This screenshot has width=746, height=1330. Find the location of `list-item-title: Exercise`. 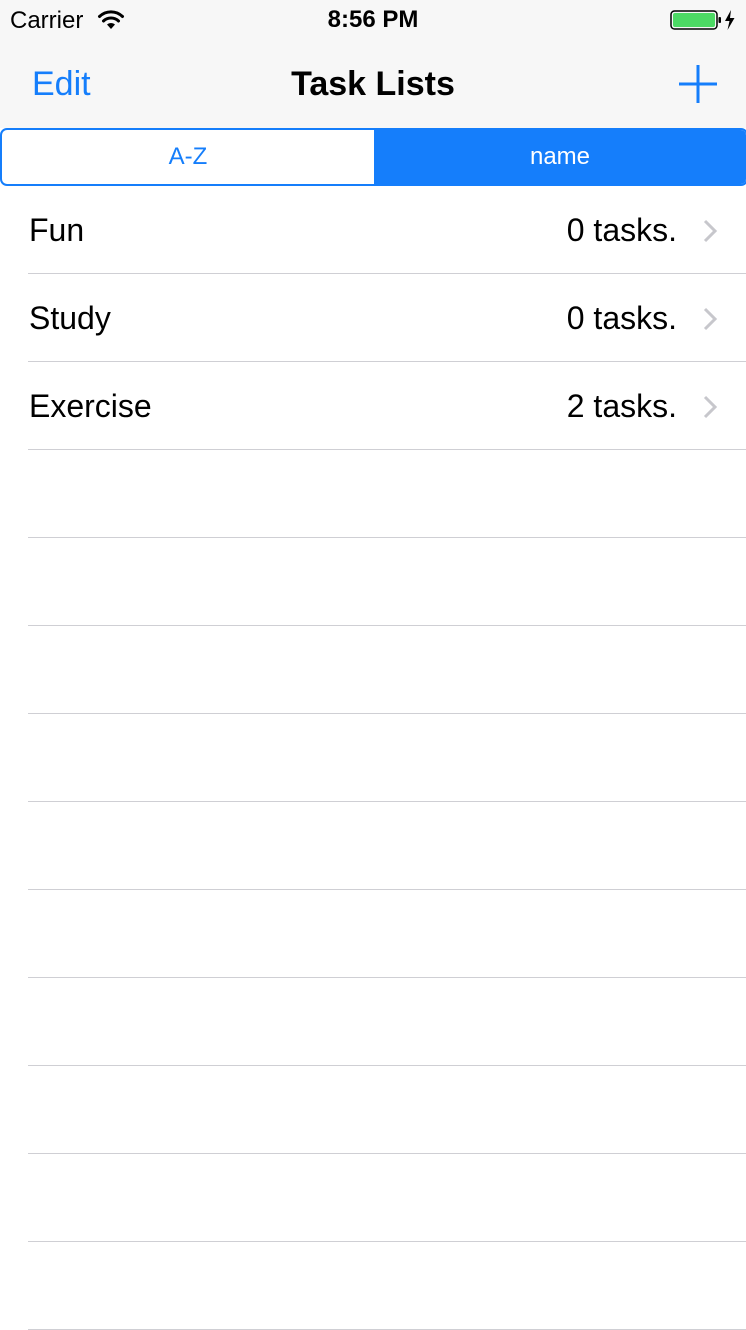

list-item-title: Exercise is located at coordinates (90, 406).